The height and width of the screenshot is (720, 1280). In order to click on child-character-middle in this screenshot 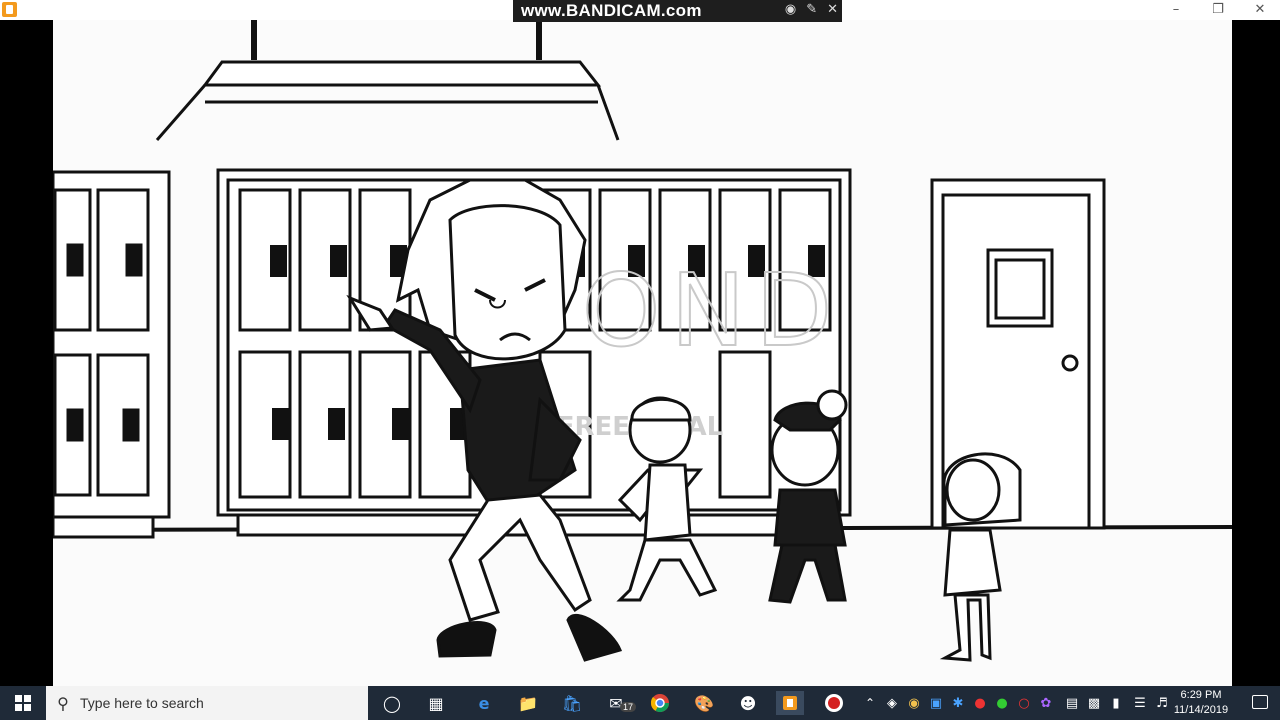, I will do `click(808, 496)`.